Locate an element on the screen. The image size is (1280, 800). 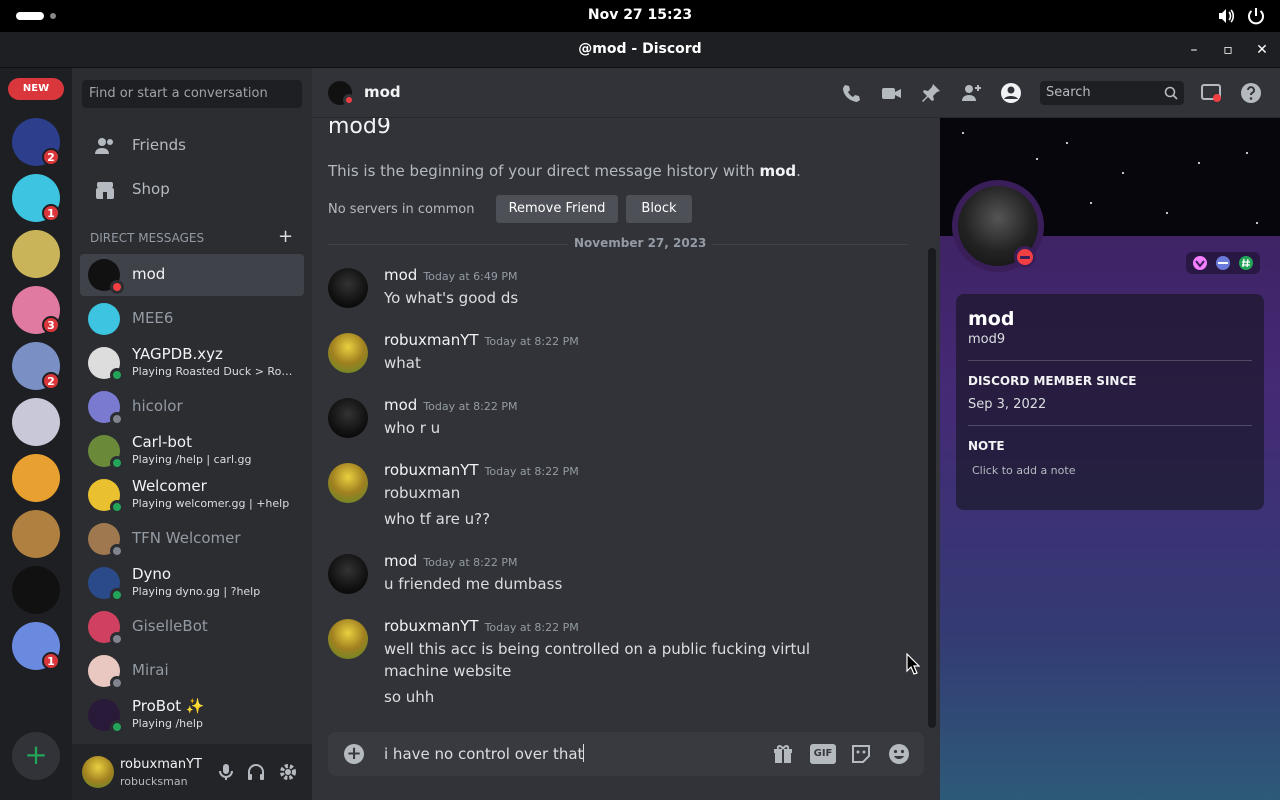
system-top-bar: Nov 27 15:23 is located at coordinates (640, 16).